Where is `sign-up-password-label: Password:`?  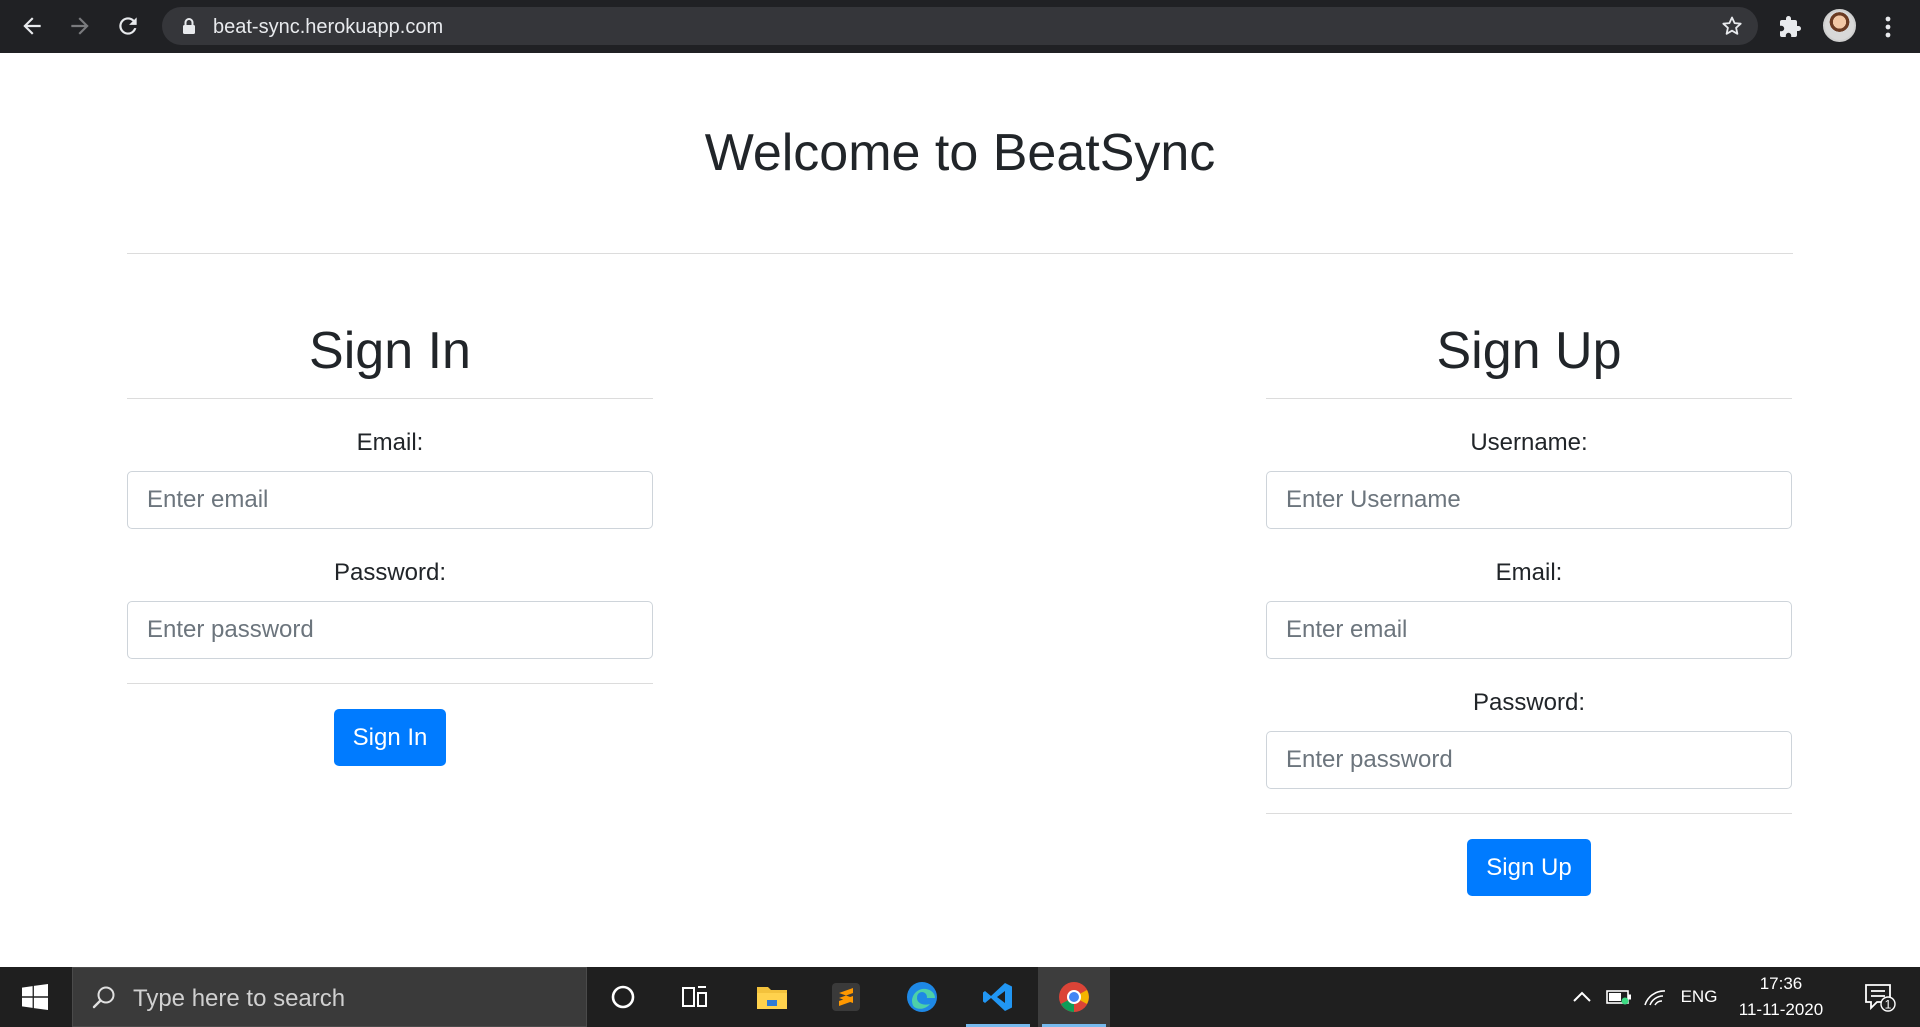 sign-up-password-label: Password: is located at coordinates (1529, 702).